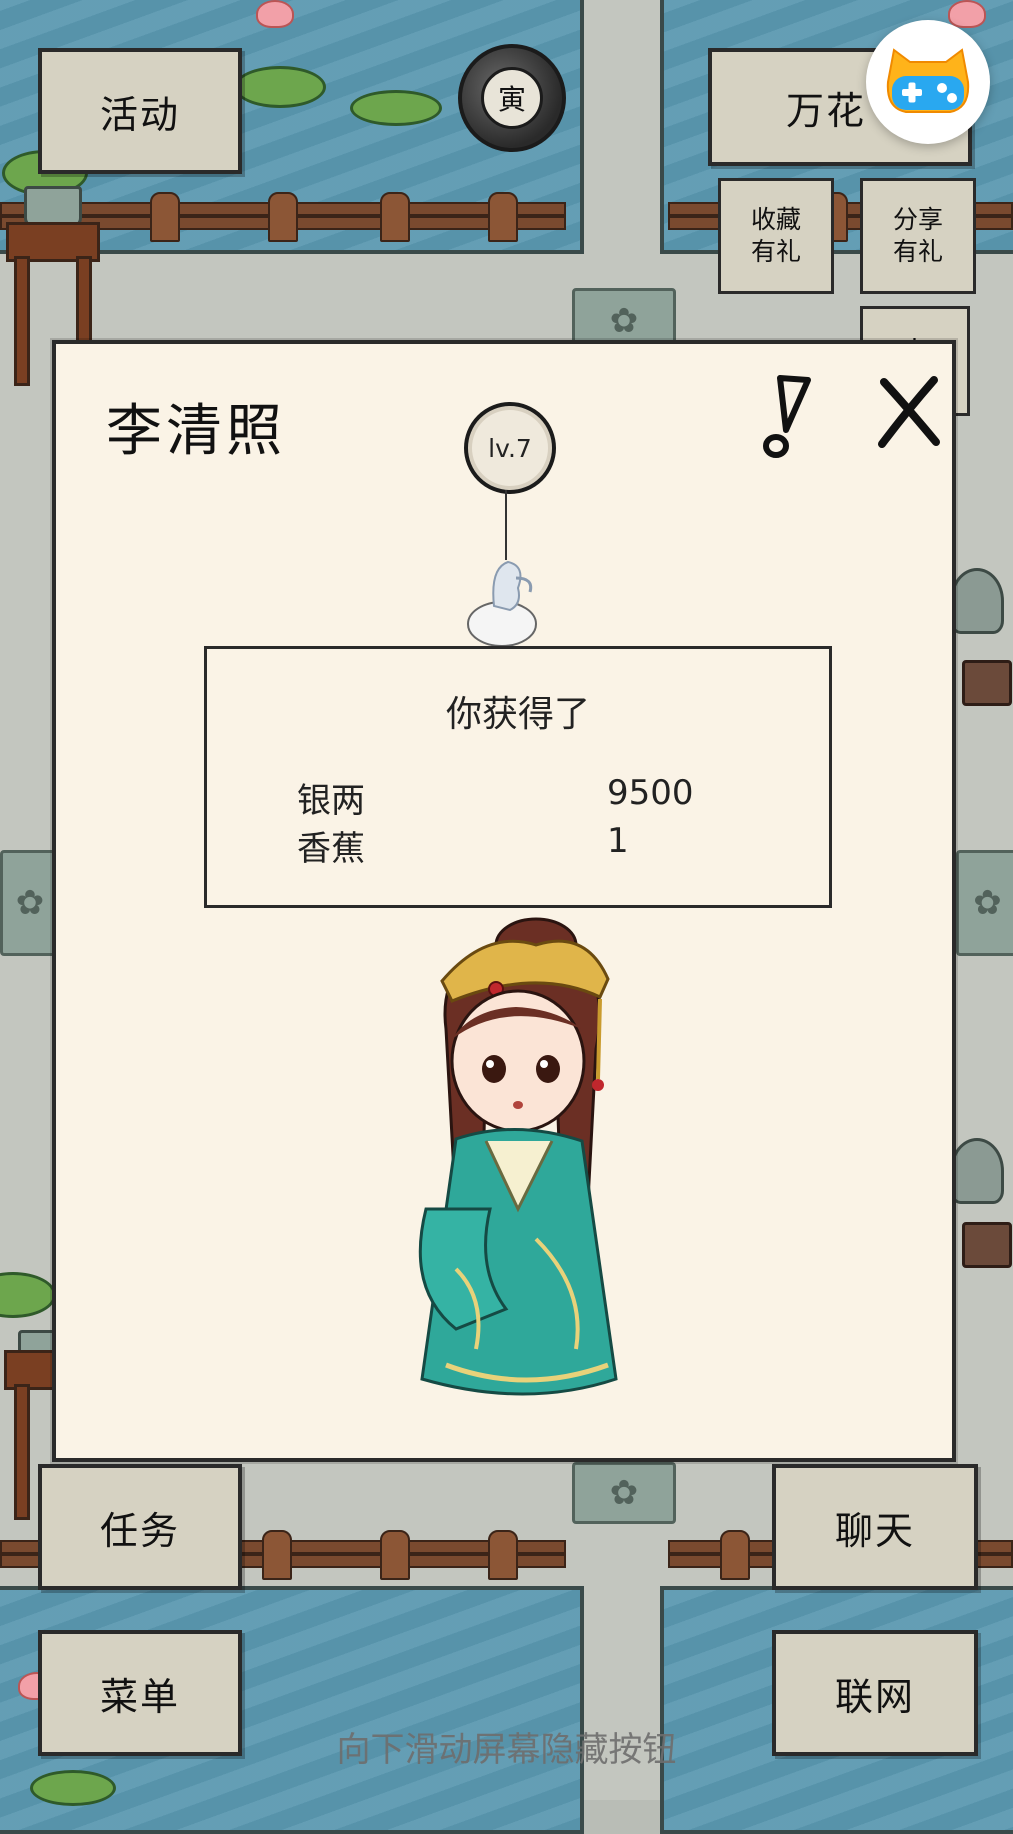 Image resolution: width=1013 pixels, height=1834 pixels. I want to click on pouch-icon, so click(507, 598).